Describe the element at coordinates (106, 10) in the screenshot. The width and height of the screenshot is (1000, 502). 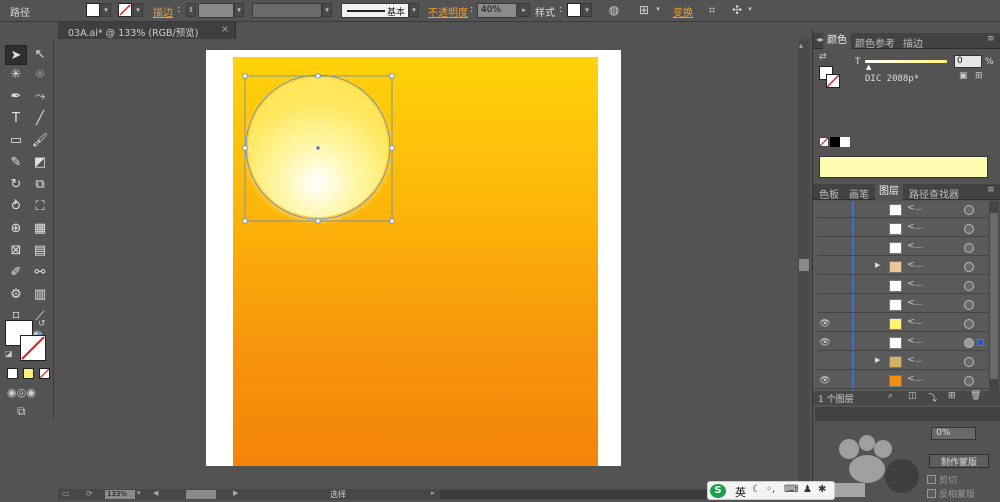
I see `fill-dropdown-icon: ▾` at that location.